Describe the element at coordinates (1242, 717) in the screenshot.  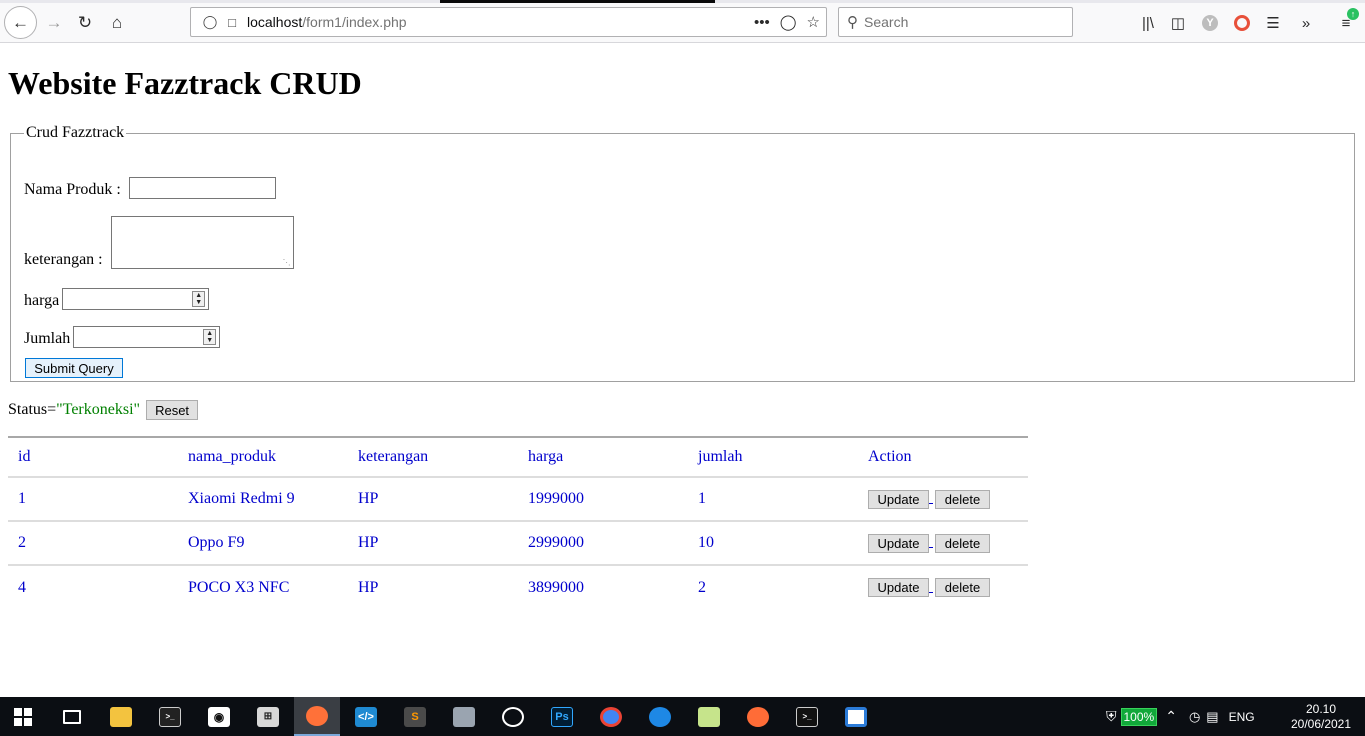
I see `language-indicator: ENG` at that location.